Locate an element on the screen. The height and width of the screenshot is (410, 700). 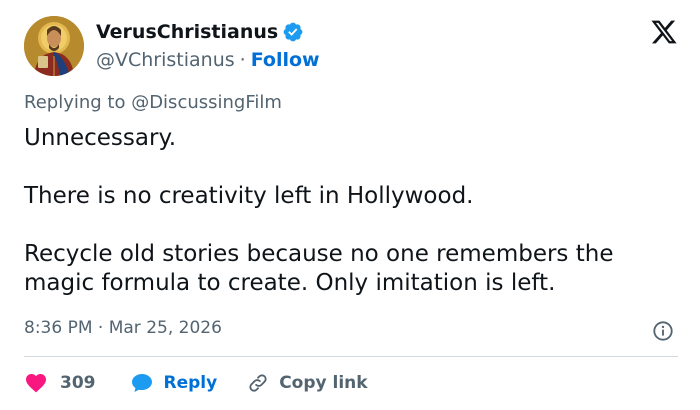
christ-pantocrator-icon is located at coordinates (54, 46).